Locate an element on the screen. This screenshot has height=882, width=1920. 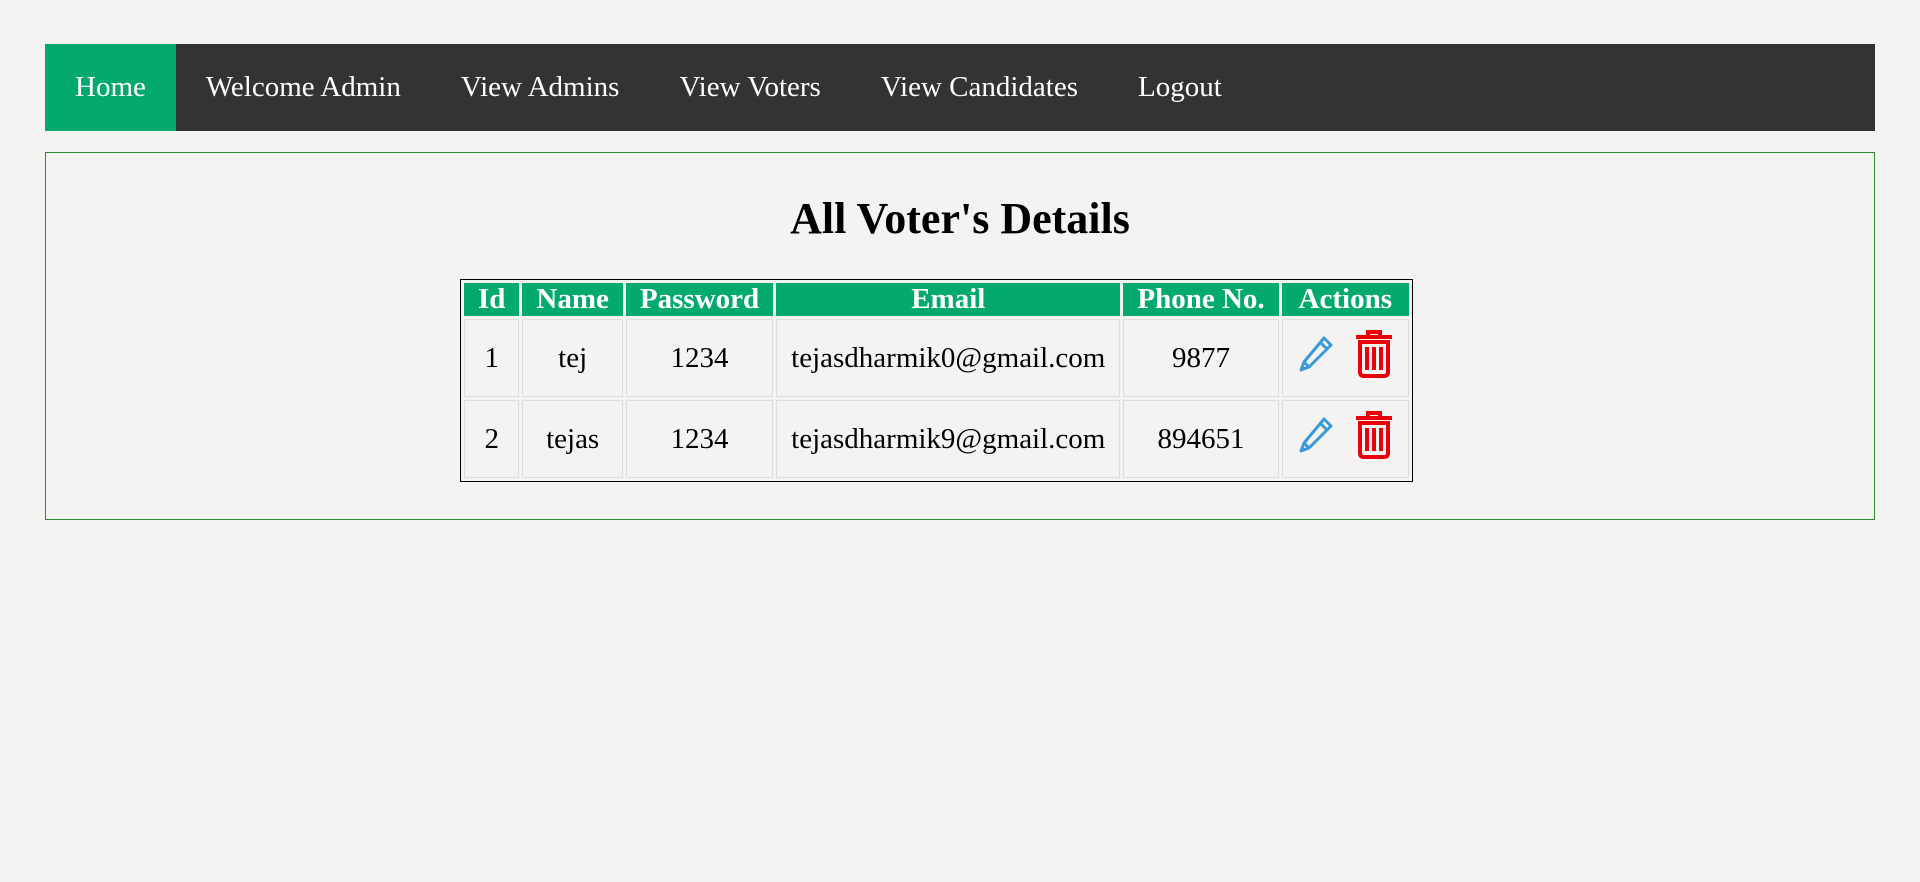
nav-welcome-admin: Welcome Admin is located at coordinates (303, 87).